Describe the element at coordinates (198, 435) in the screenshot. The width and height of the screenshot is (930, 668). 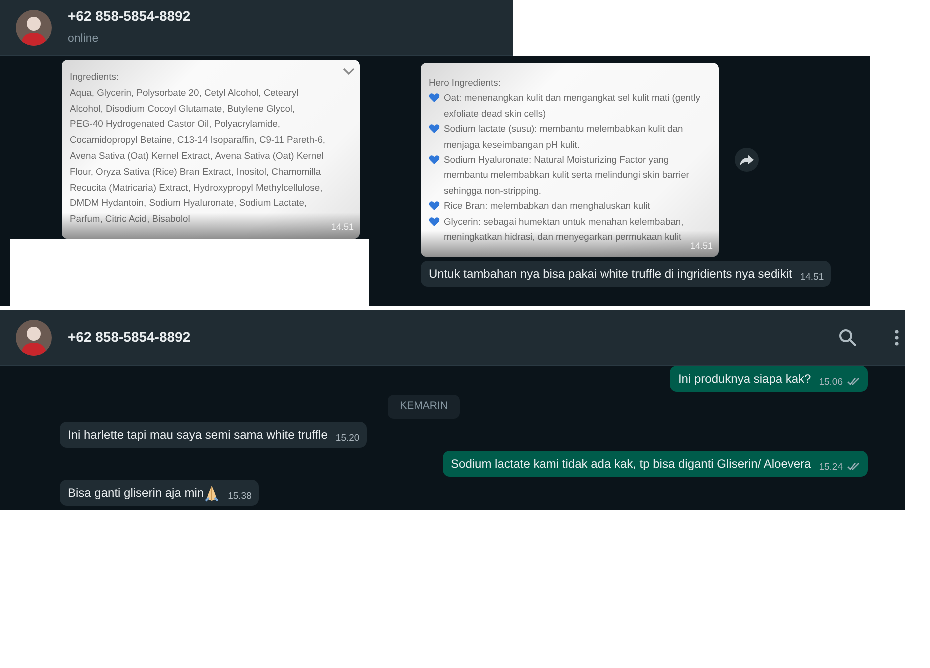
I see `message-text: Ini harlette tapi mau saya semi sama white truffle` at that location.